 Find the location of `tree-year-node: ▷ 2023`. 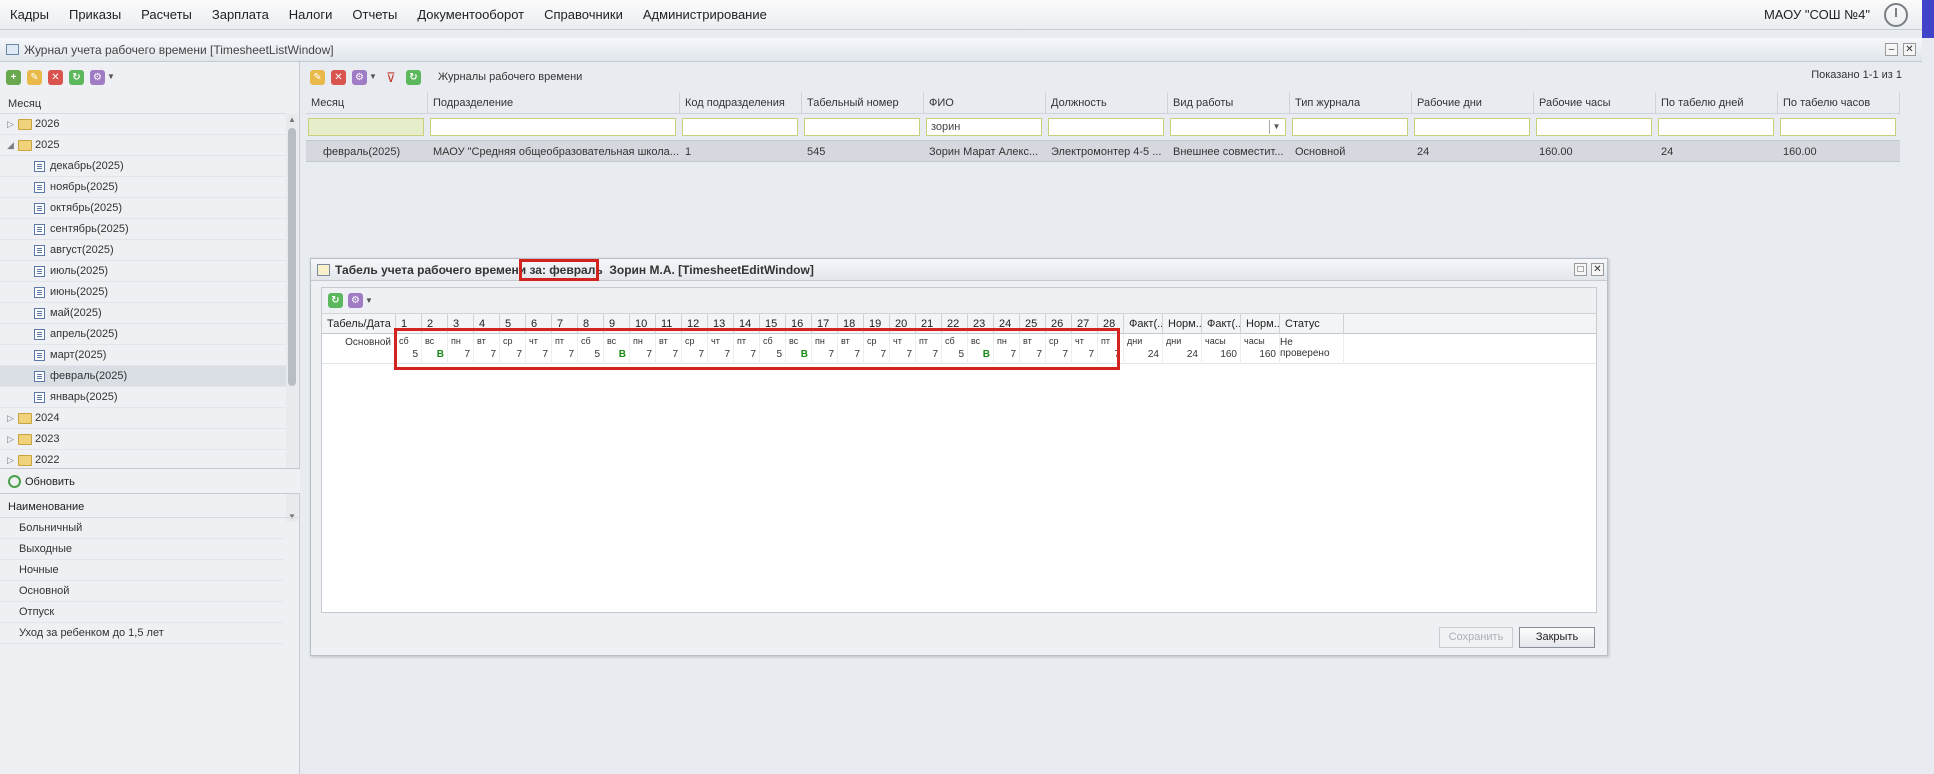

tree-year-node: ▷ 2023 is located at coordinates (143, 439).